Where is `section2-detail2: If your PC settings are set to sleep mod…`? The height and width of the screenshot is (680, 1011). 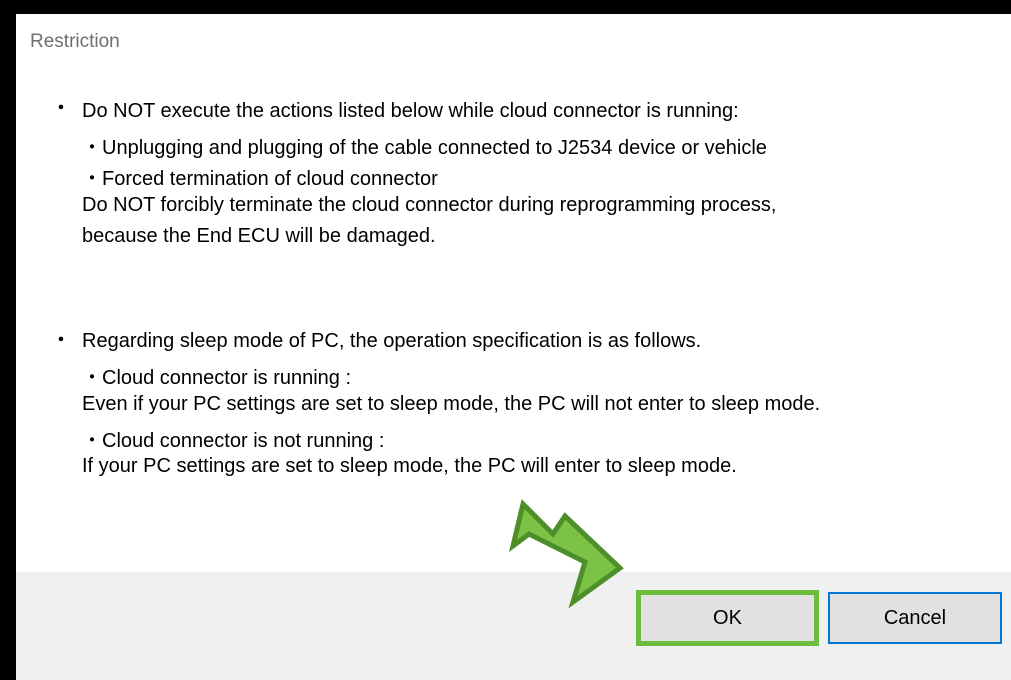 section2-detail2: If your PC settings are set to sleep mod… is located at coordinates (409, 466).